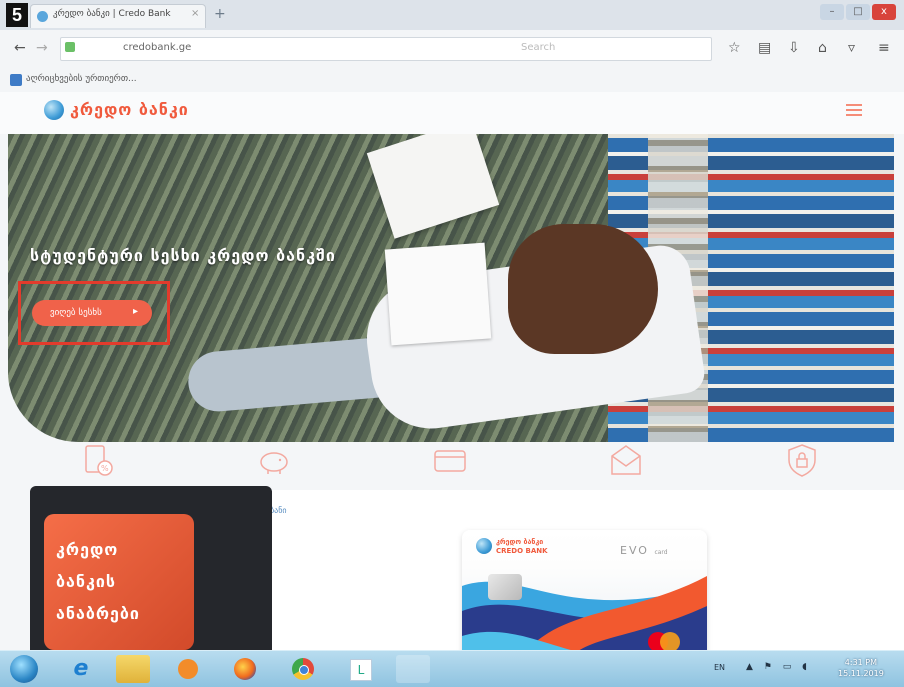 The image size is (904, 687). Describe the element at coordinates (505, 587) in the screenshot. I see `card-chip-icon` at that location.